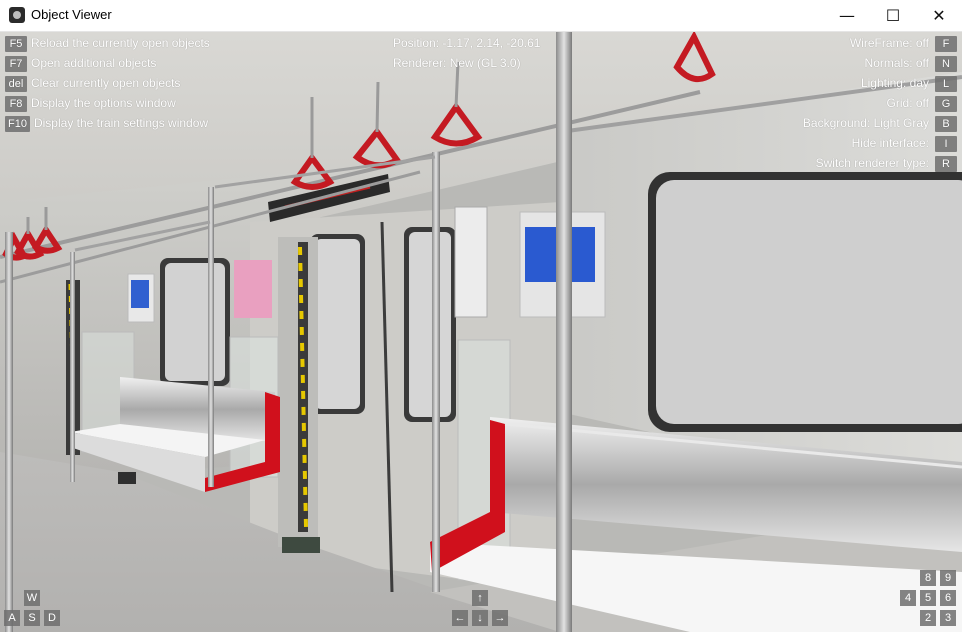 The height and width of the screenshot is (632, 962). What do you see at coordinates (928, 618) in the screenshot?
I see `key-2: 2` at bounding box center [928, 618].